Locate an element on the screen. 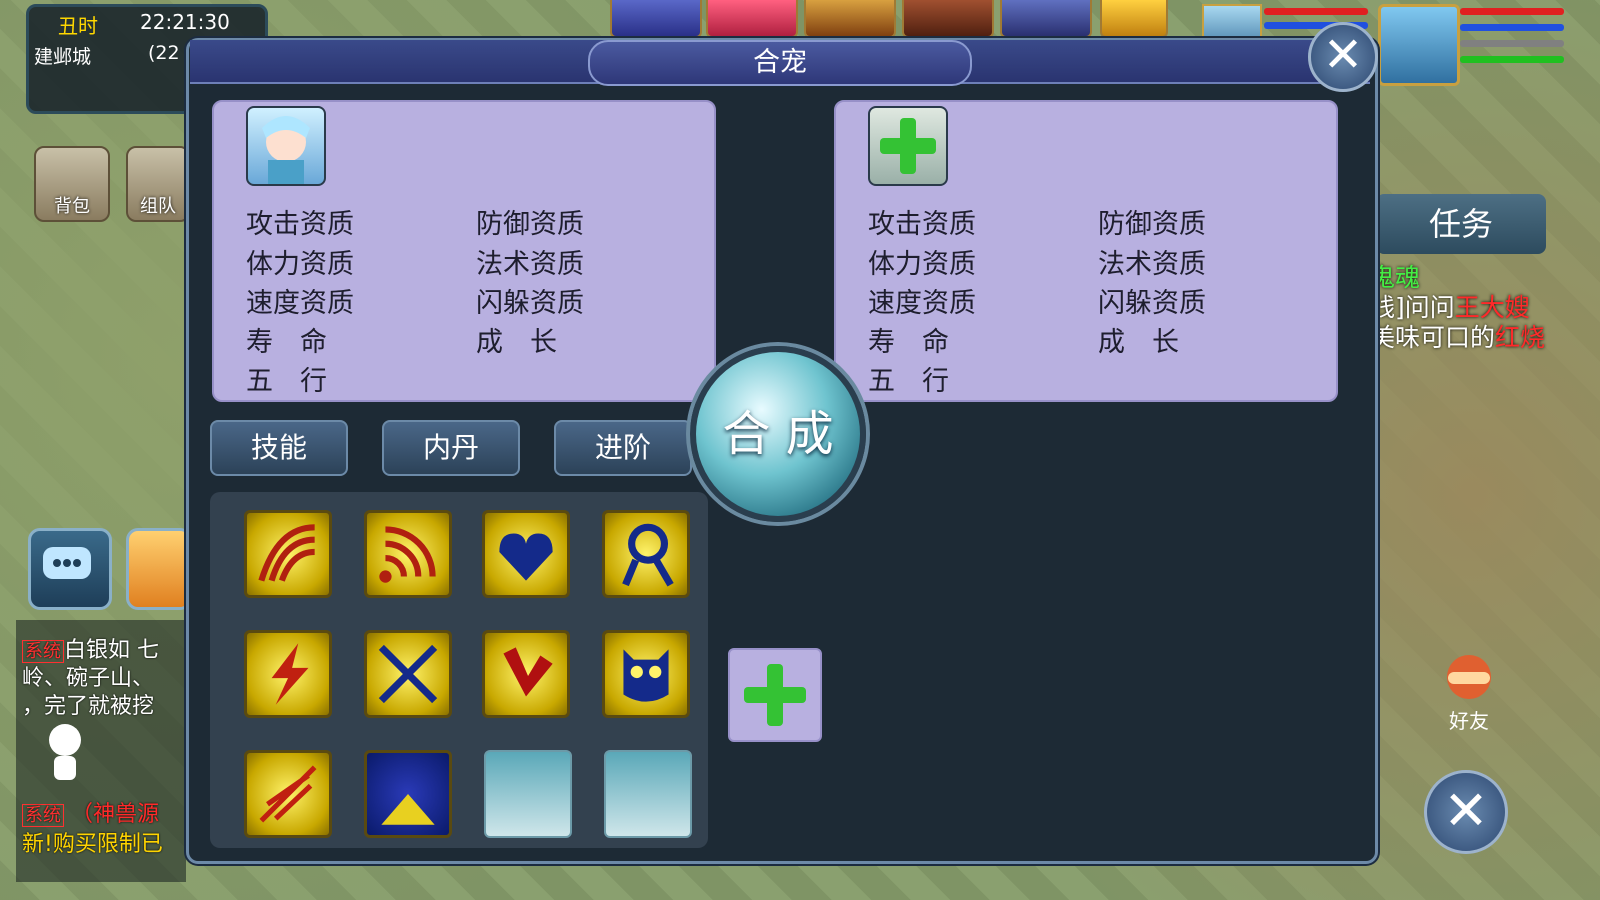  handshake-icon is located at coordinates (1469, 677).